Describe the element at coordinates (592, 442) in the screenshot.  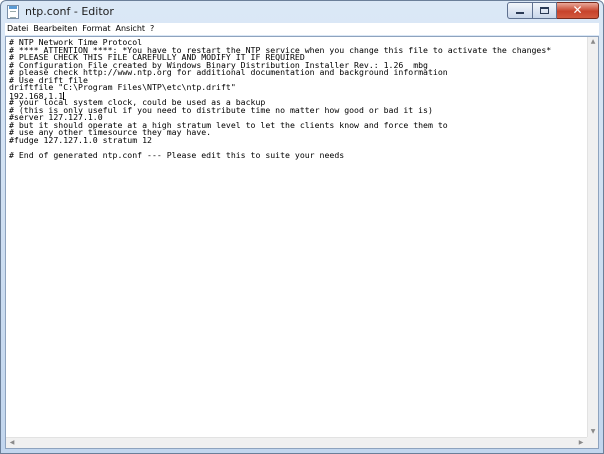
I see `scrollbar-corner` at that location.